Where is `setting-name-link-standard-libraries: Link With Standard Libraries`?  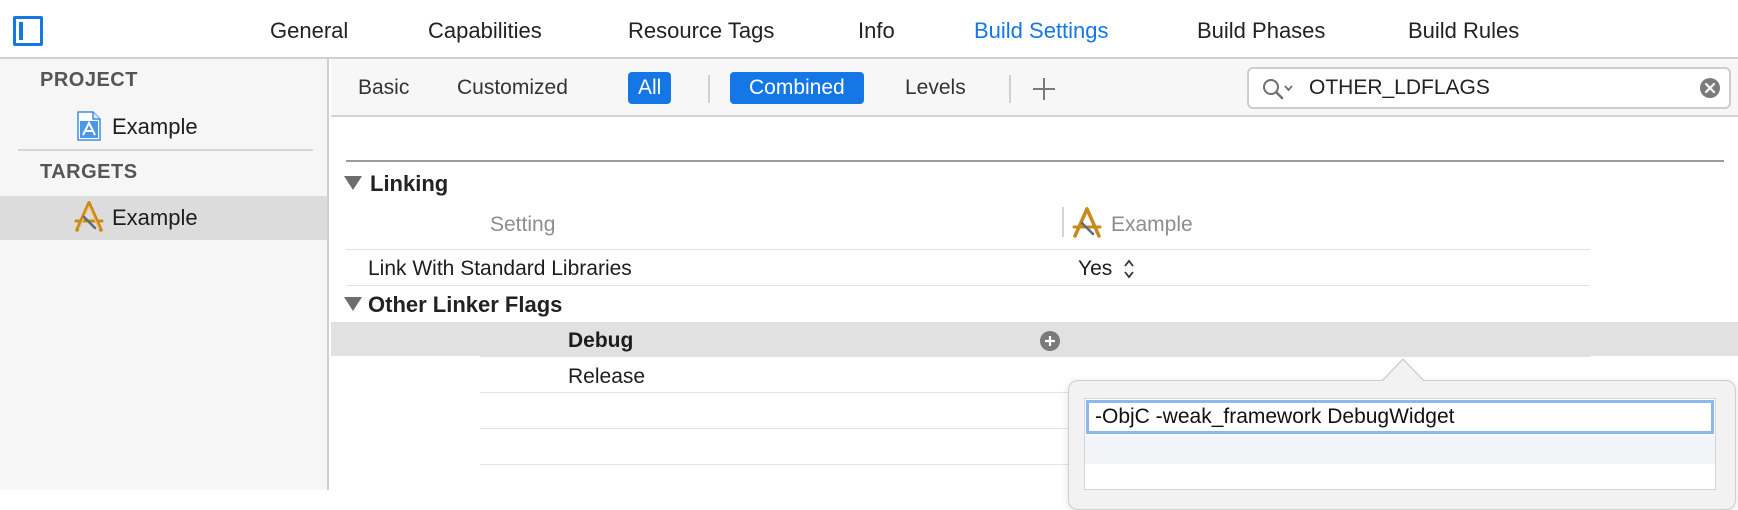 setting-name-link-standard-libraries: Link With Standard Libraries is located at coordinates (500, 268).